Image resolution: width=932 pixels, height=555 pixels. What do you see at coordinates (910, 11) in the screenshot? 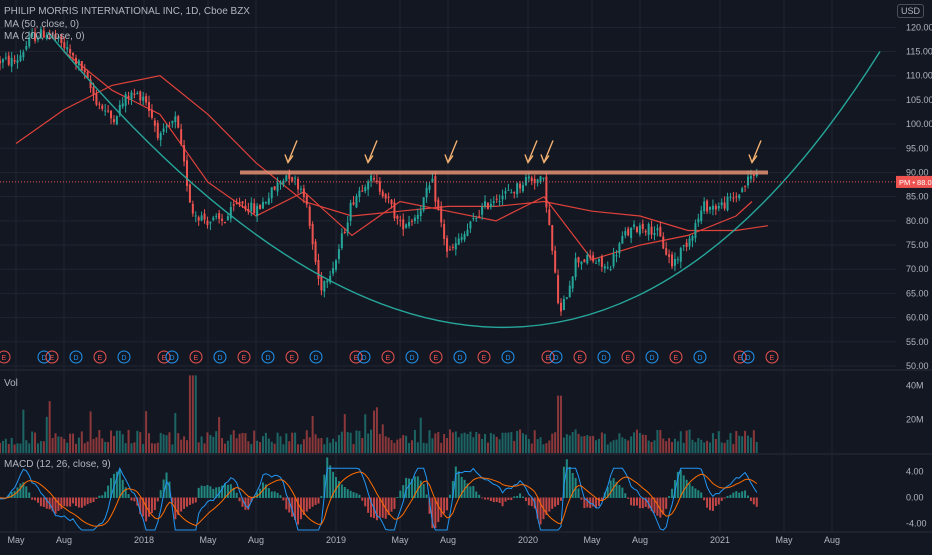
I see `currency-badge: USD` at bounding box center [910, 11].